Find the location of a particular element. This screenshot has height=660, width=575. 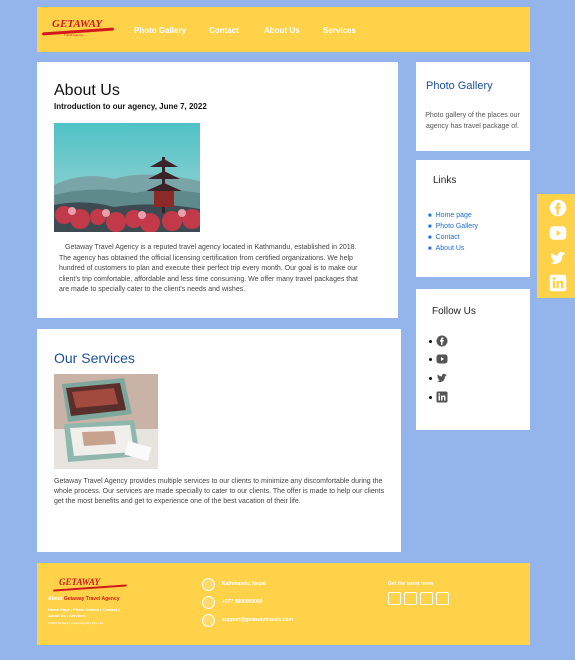

nav-photo-gallery: Photo Gallery is located at coordinates (160, 30).